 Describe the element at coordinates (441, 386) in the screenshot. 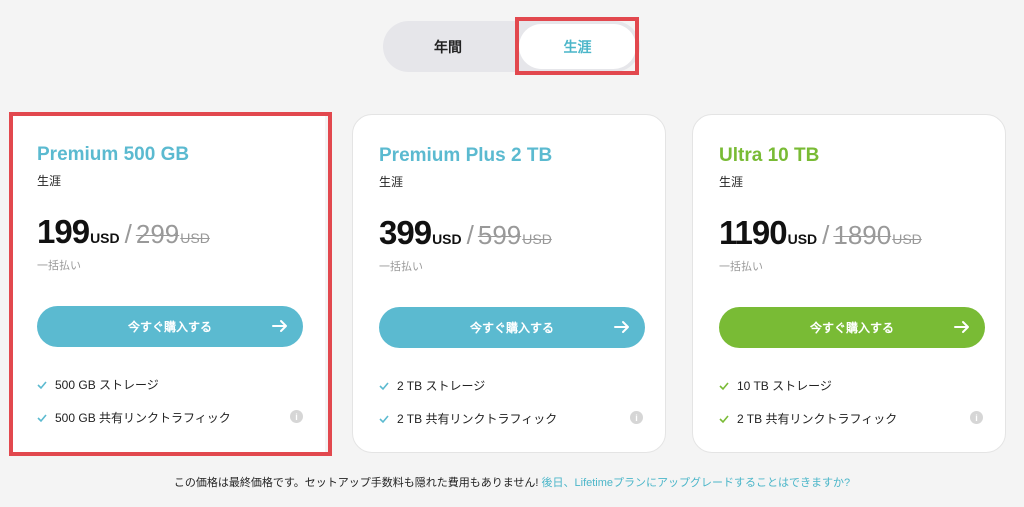

I see `feature-label: 2 TB ストレージ` at that location.